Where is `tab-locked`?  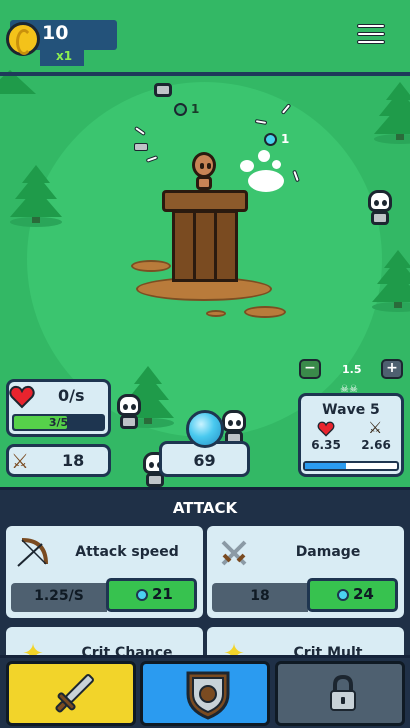
tab-locked is located at coordinates (340, 693).